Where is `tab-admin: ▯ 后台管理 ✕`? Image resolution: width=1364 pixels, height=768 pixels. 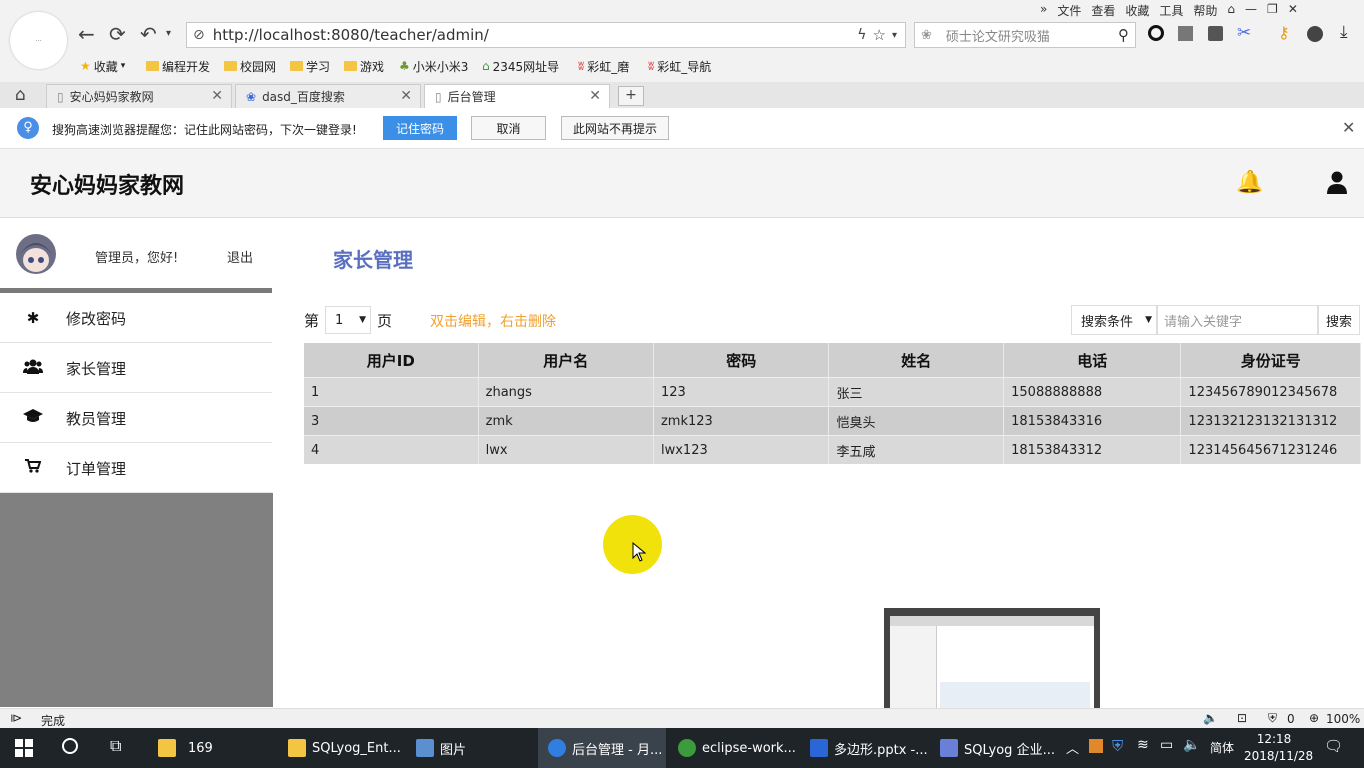 tab-admin: ▯ 后台管理 ✕ is located at coordinates (517, 96).